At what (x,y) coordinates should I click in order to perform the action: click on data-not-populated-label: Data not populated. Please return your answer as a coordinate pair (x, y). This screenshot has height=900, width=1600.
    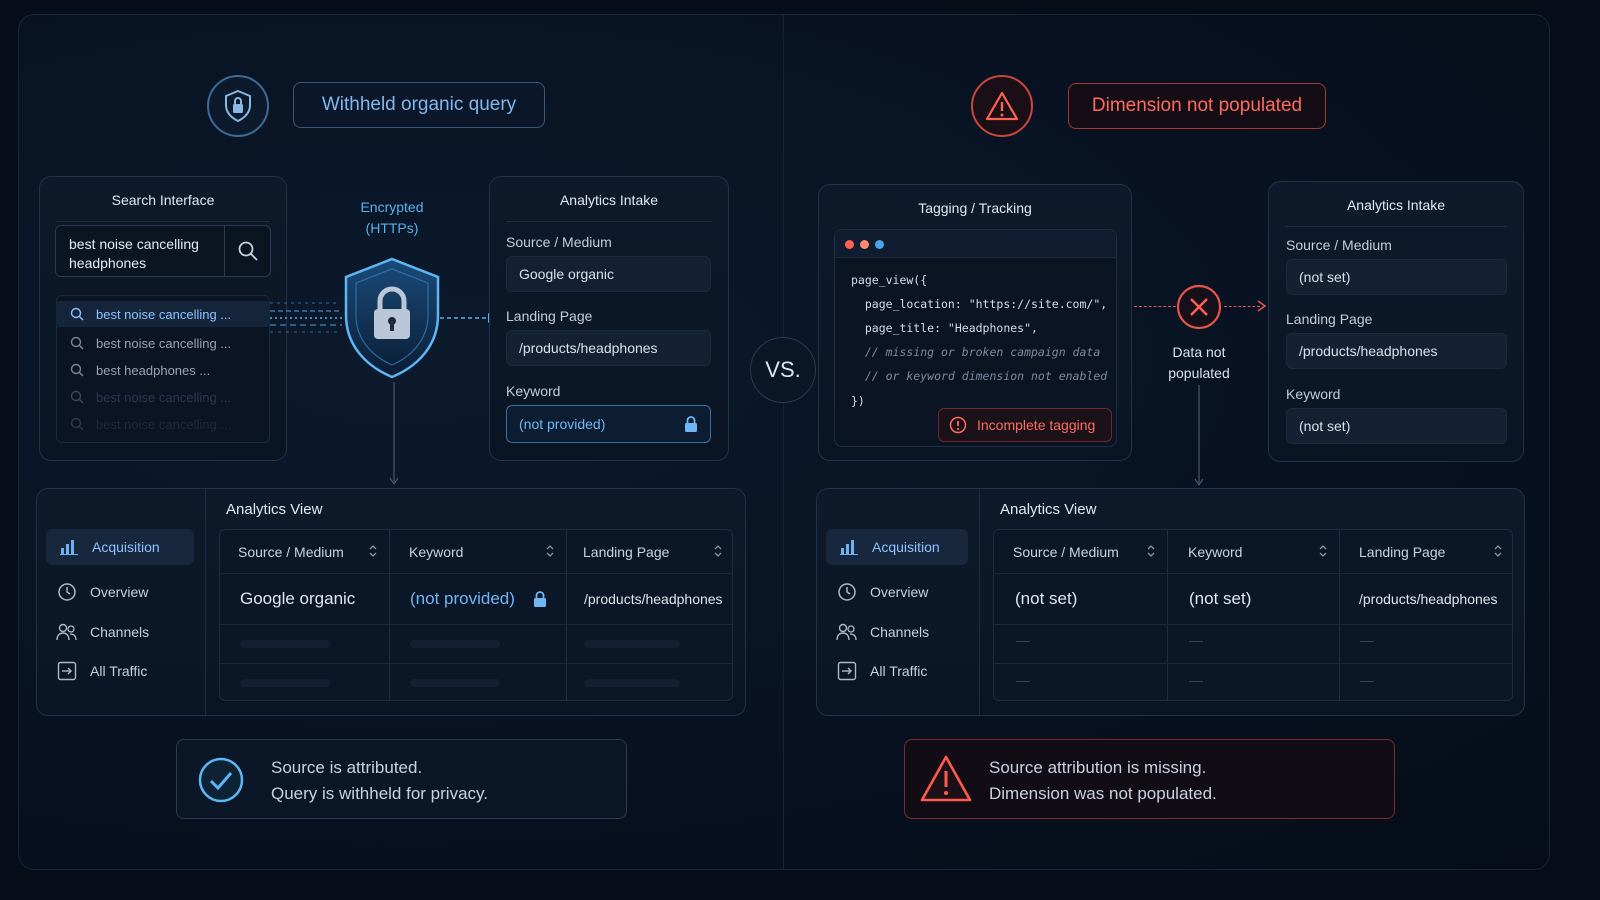
    Looking at the image, I should click on (1199, 362).